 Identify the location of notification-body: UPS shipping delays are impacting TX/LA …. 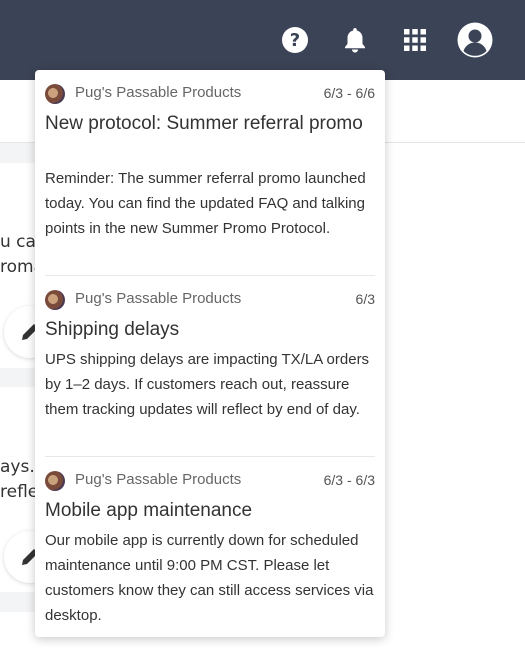
(207, 384).